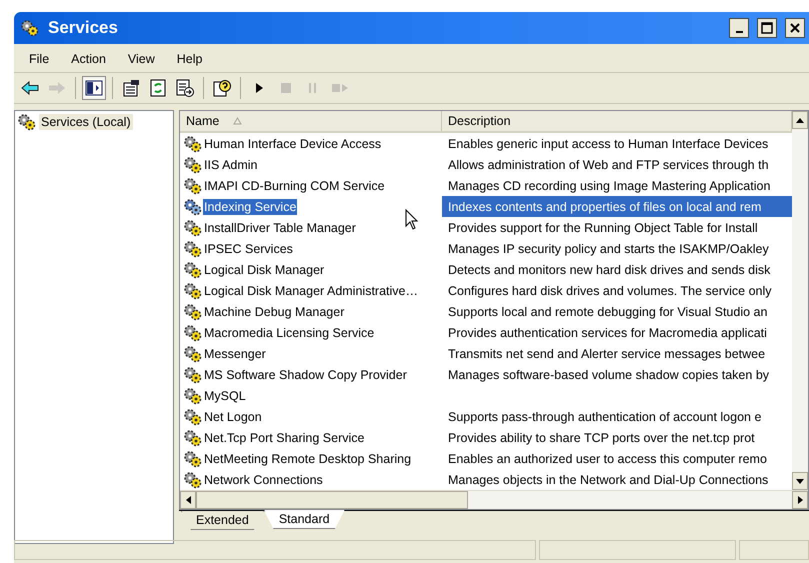  Describe the element at coordinates (233, 416) in the screenshot. I see `service-name: Net Logon` at that location.